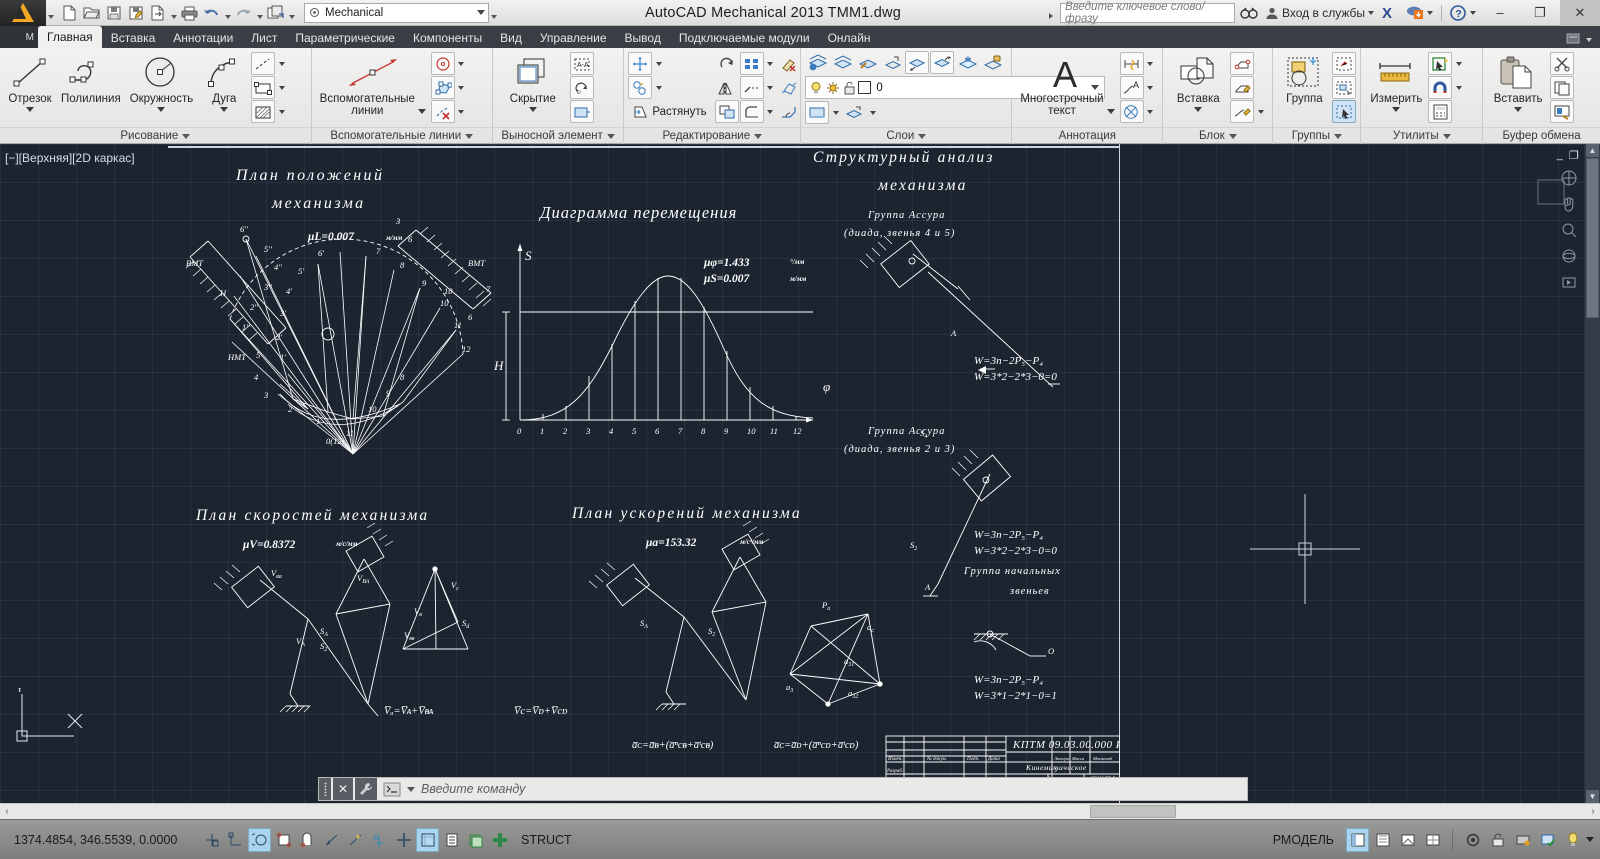 This screenshot has height=859, width=1600. Describe the element at coordinates (892, 62) in the screenshot. I see `layer-previous-icon` at that location.